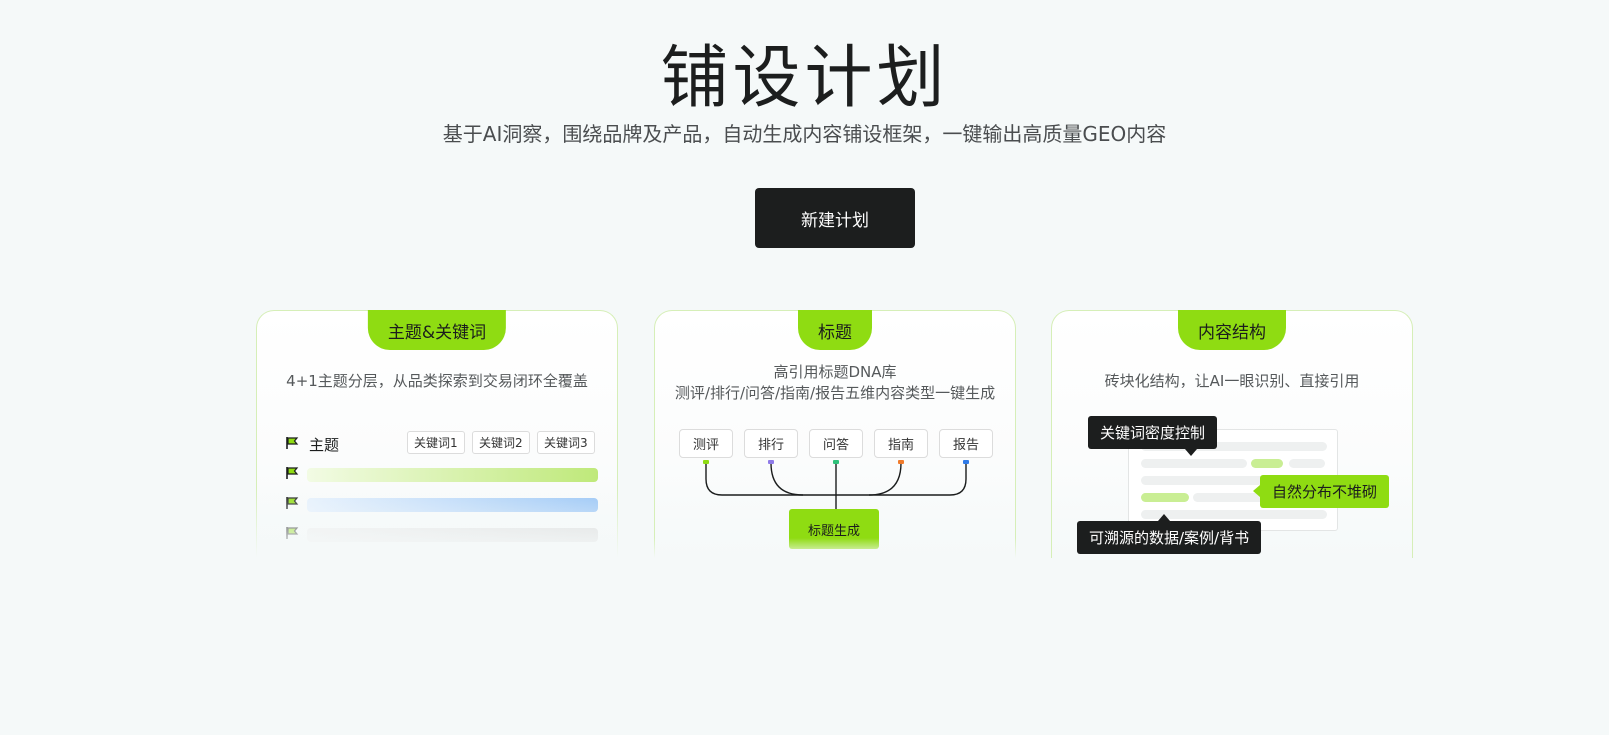 This screenshot has height=735, width=1609. I want to click on keyword-chip: 关键词3, so click(566, 442).